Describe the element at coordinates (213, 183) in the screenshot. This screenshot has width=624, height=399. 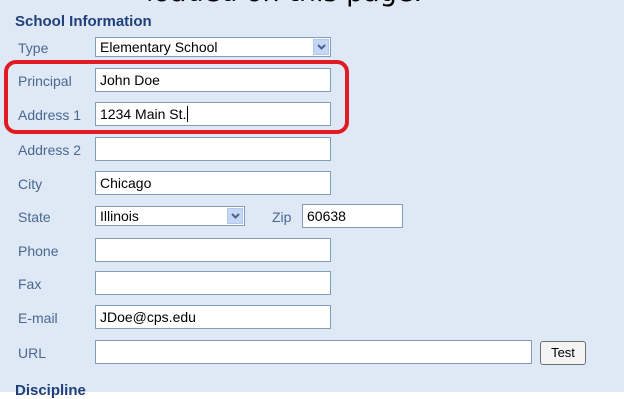
I see `city-input: Chicago` at that location.